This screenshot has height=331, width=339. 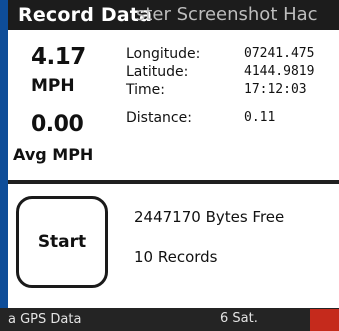 What do you see at coordinates (53, 154) in the screenshot?
I see `average-speed-unit: Avg MPH` at bounding box center [53, 154].